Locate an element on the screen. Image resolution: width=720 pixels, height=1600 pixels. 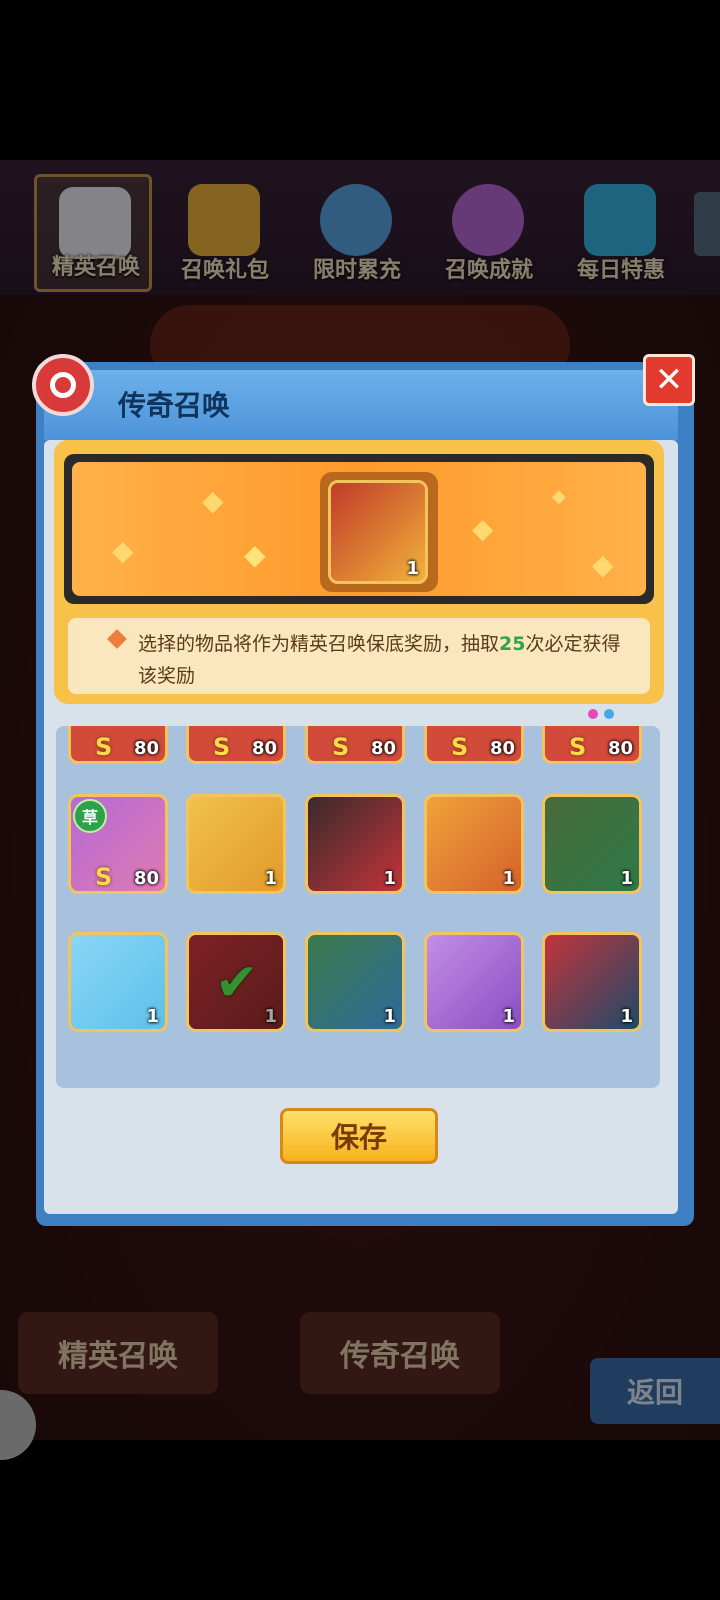
dialog-title: 传奇召唤 is located at coordinates (174, 405).